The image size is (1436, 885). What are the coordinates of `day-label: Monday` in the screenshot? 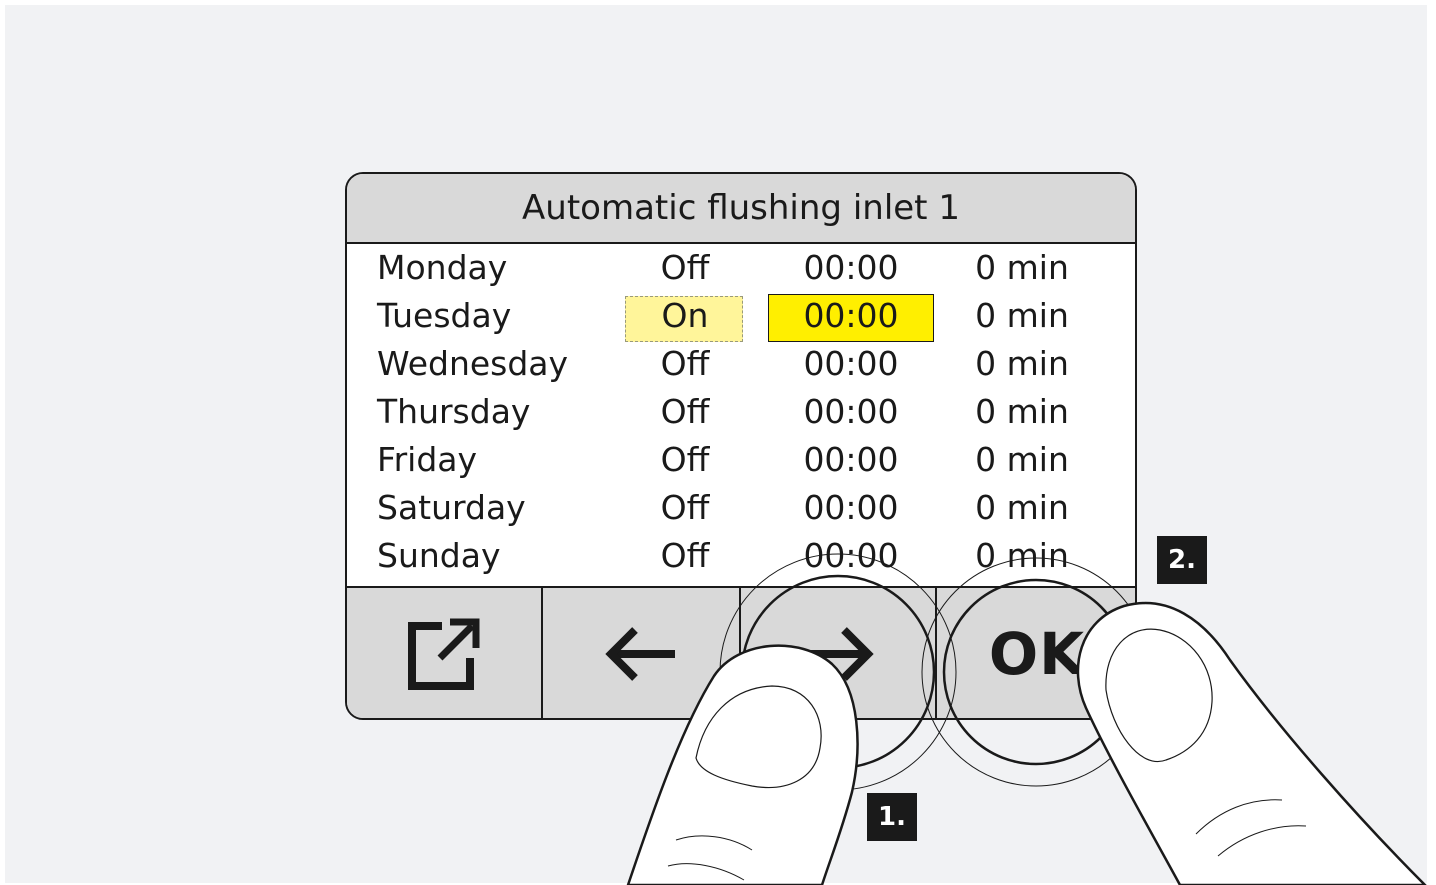 It's located at (442, 267).